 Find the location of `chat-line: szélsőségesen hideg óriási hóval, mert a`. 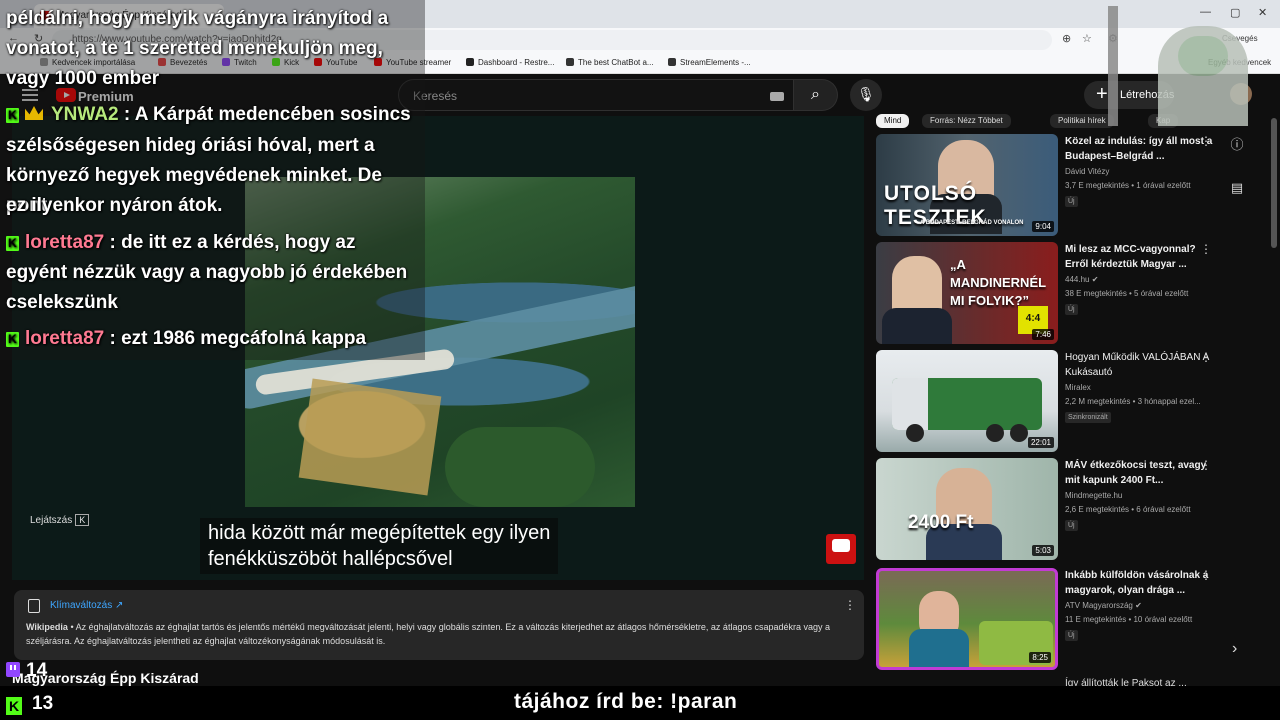

chat-line: szélsőségesen hideg óriási hóval, mert a is located at coordinates (190, 145).